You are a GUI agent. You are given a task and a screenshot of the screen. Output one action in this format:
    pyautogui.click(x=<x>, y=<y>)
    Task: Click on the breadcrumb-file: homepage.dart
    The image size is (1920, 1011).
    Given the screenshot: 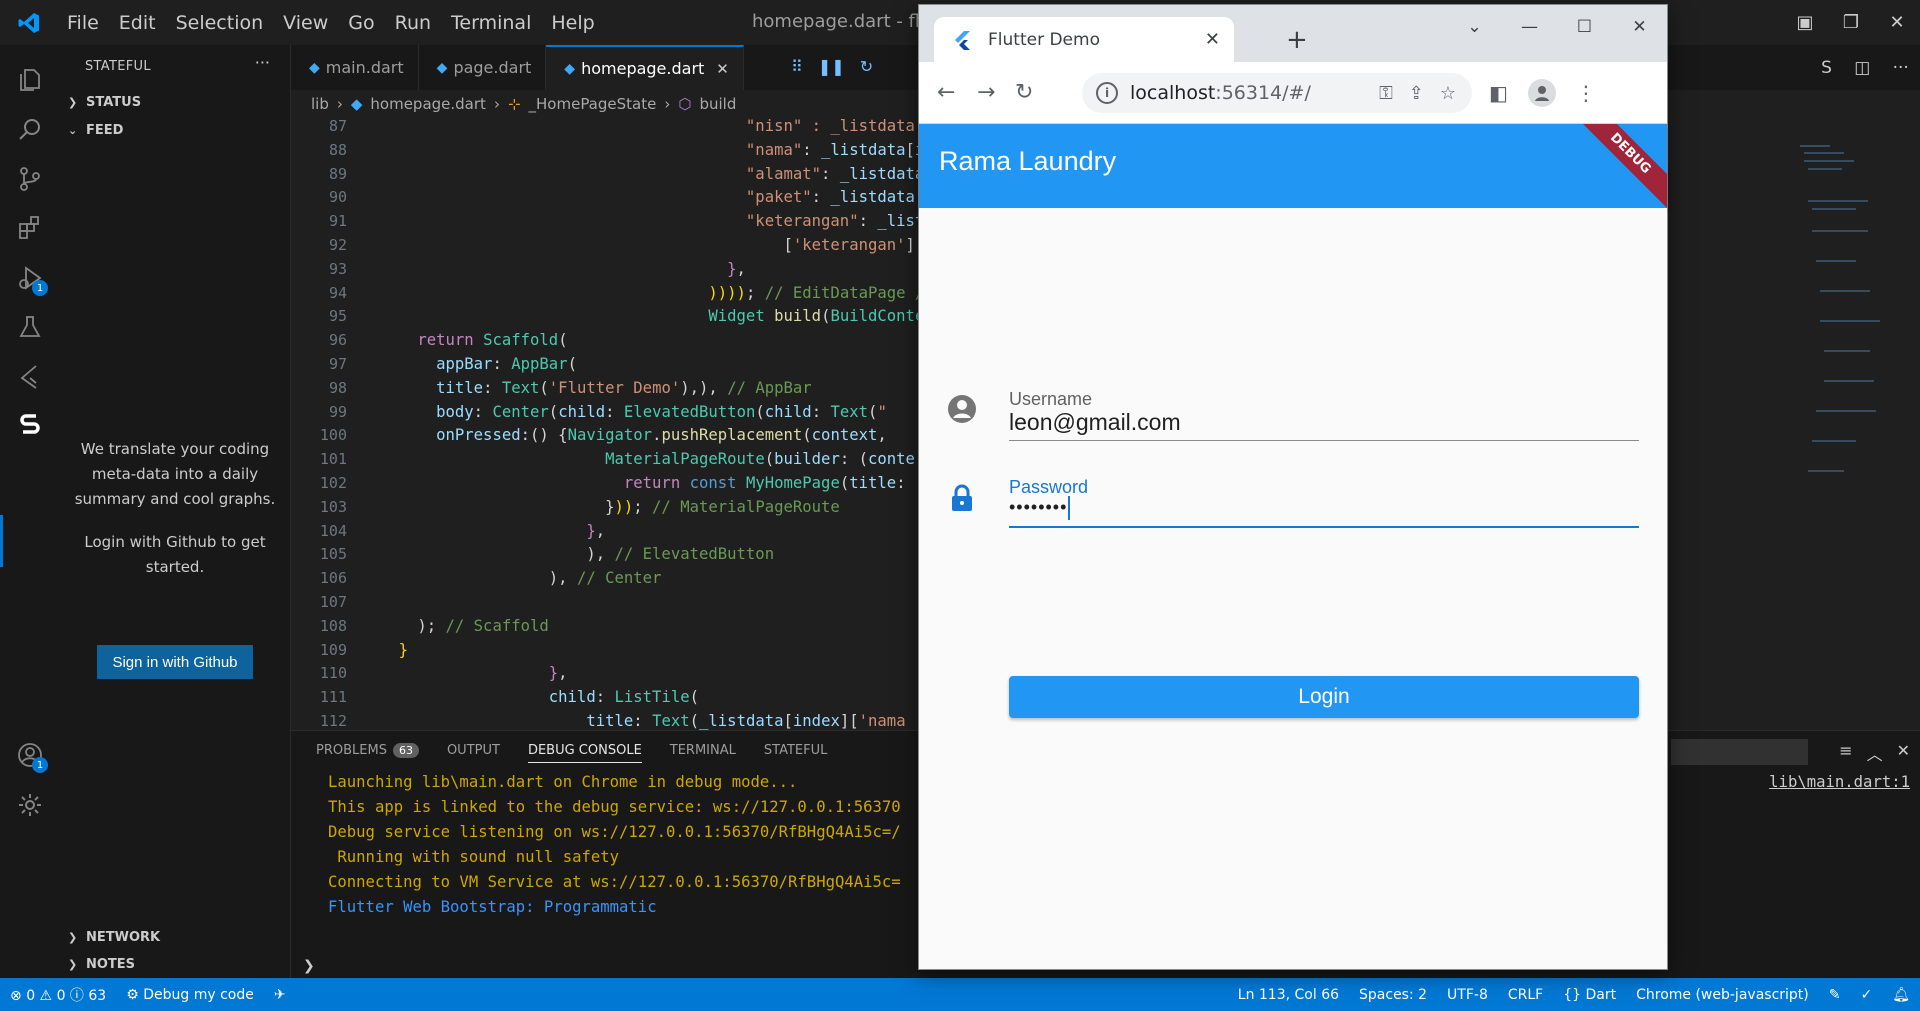 What is the action you would take?
    pyautogui.click(x=428, y=104)
    